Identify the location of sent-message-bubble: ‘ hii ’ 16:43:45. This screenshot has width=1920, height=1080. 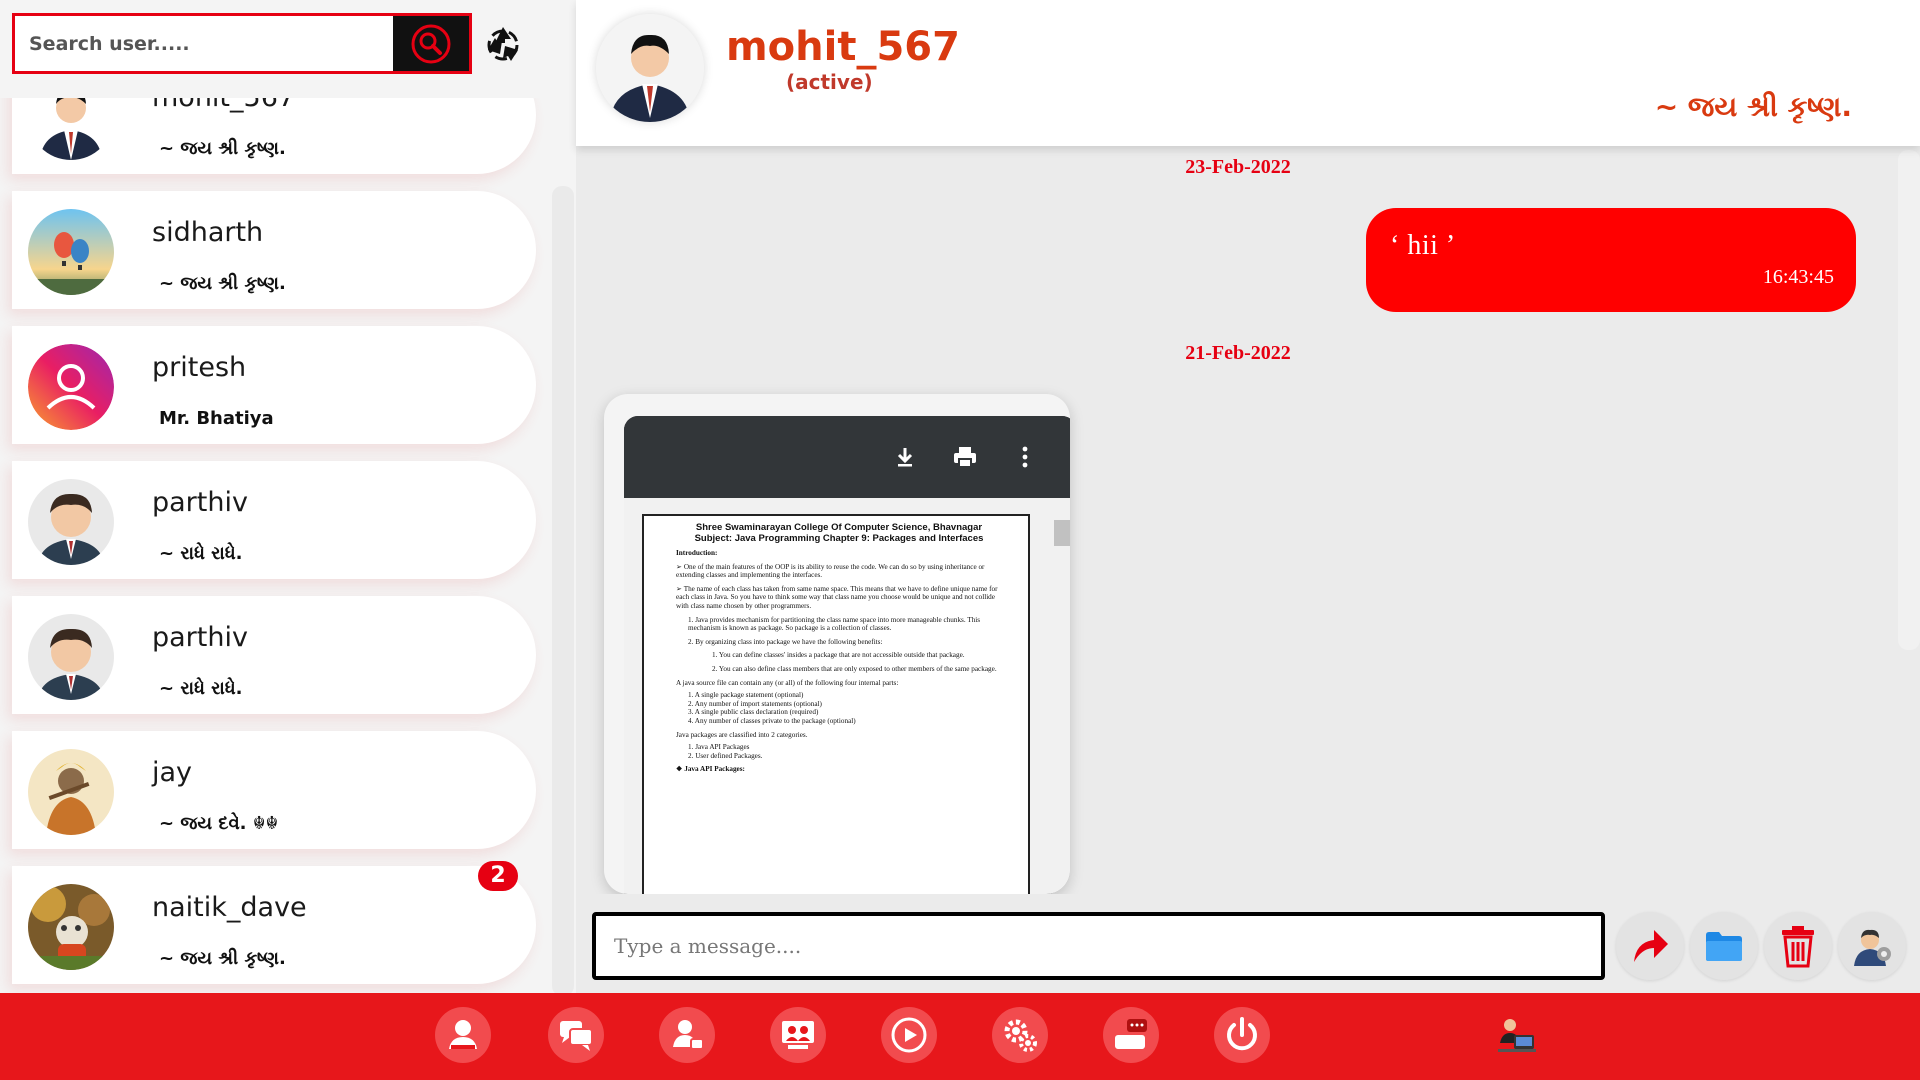
(1611, 260).